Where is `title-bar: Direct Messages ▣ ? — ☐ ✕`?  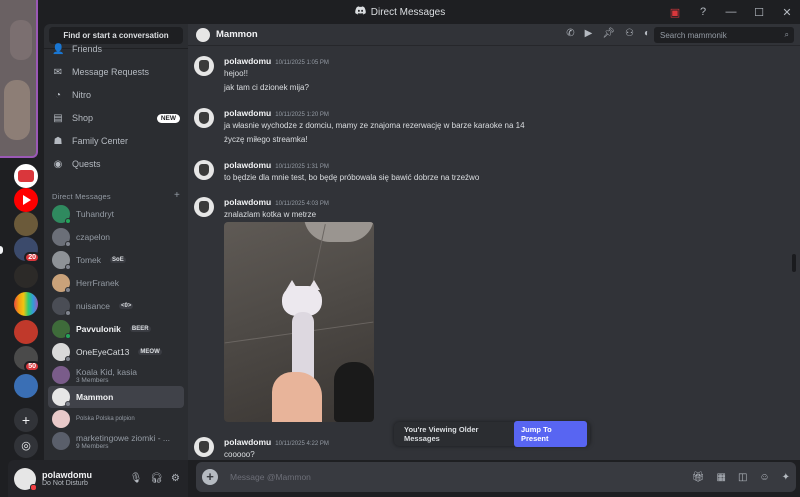 title-bar: Direct Messages ▣ ? — ☐ ✕ is located at coordinates (400, 12).